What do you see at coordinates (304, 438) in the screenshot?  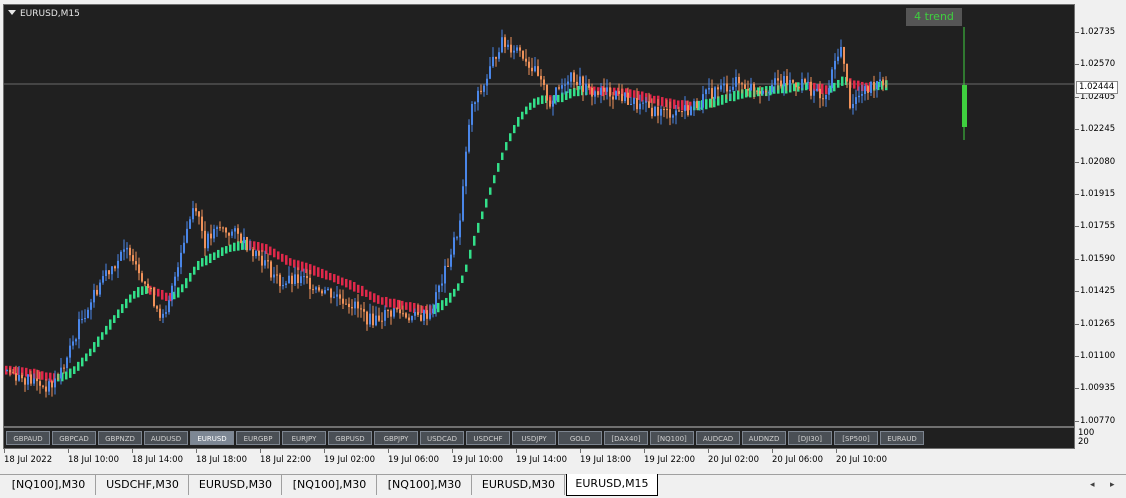 I see `symbol-button-eurjpy: EURJPY` at bounding box center [304, 438].